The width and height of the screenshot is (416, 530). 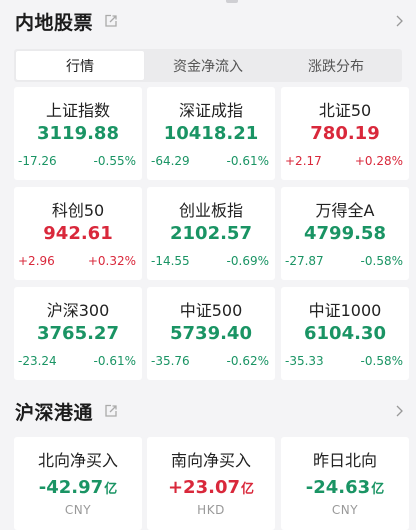 I want to click on index-change: -23.24, so click(x=37, y=361).